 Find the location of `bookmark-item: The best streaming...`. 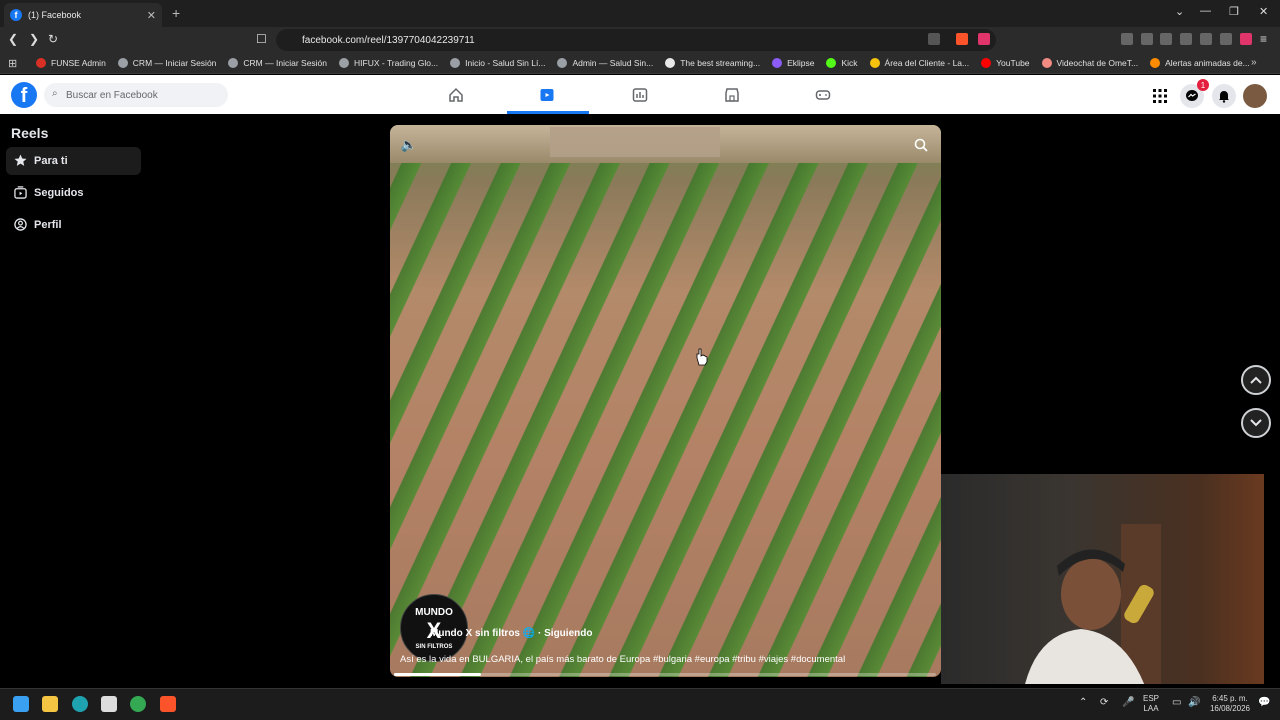

bookmark-item: The best streaming... is located at coordinates (712, 63).